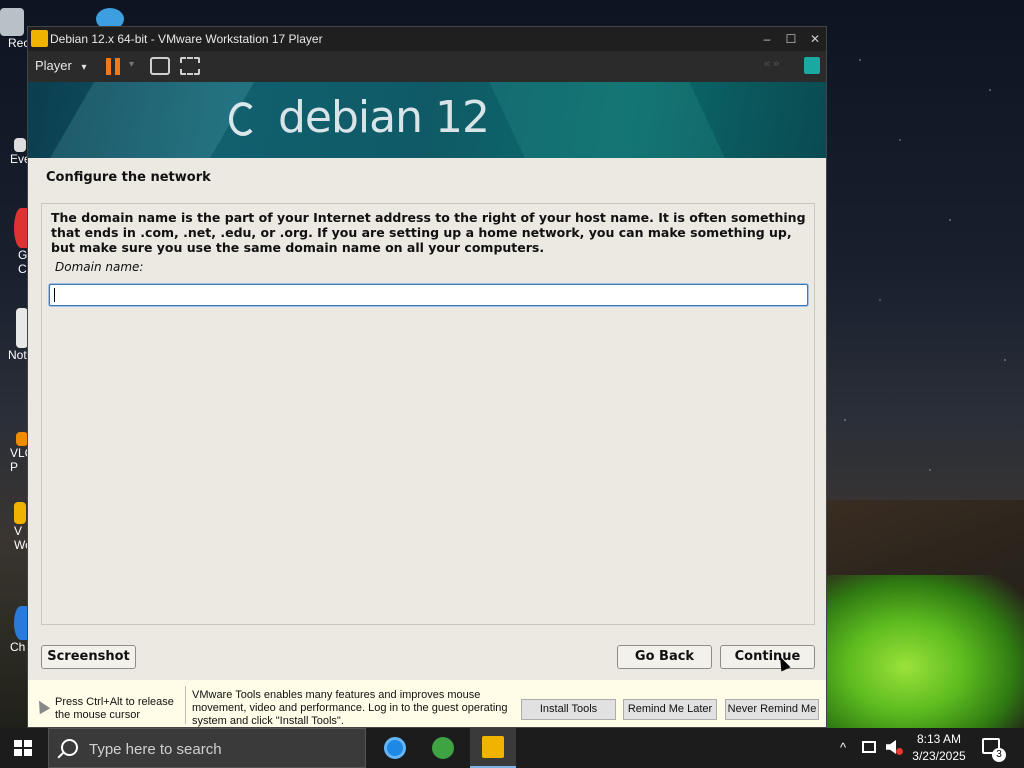 This screenshot has width=1024, height=768. Describe the element at coordinates (891, 747) in the screenshot. I see `volume-muted-icon` at that location.